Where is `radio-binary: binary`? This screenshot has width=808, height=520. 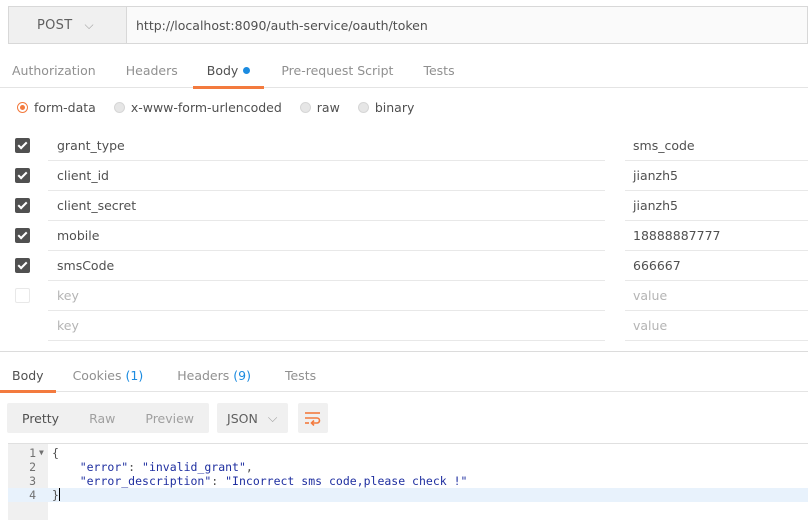
radio-binary: binary is located at coordinates (385, 107).